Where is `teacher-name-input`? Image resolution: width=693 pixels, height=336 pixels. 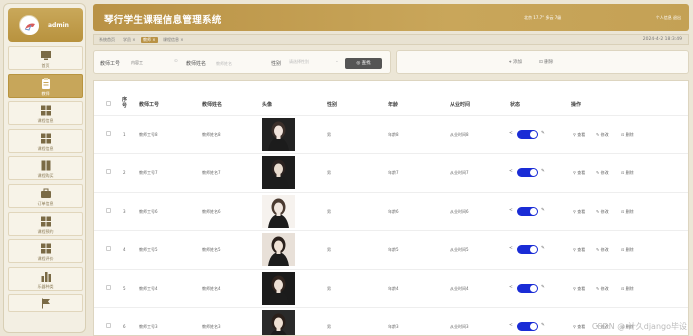
teacher-name-input is located at coordinates (240, 63).